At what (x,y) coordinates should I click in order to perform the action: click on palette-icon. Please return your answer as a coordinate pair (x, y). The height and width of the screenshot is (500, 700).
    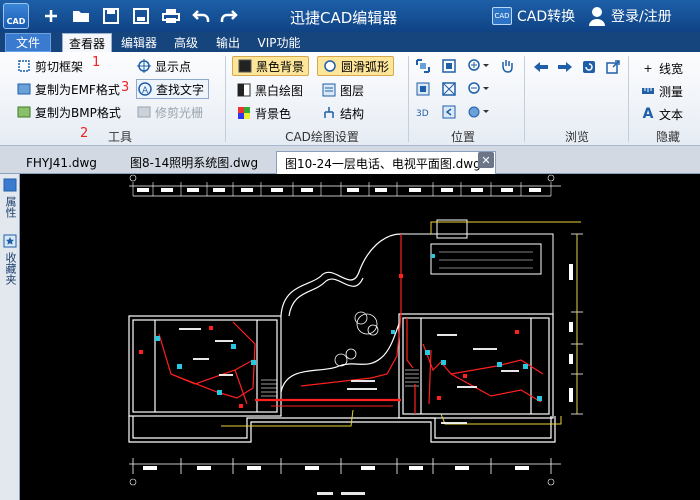
    Looking at the image, I should click on (244, 113).